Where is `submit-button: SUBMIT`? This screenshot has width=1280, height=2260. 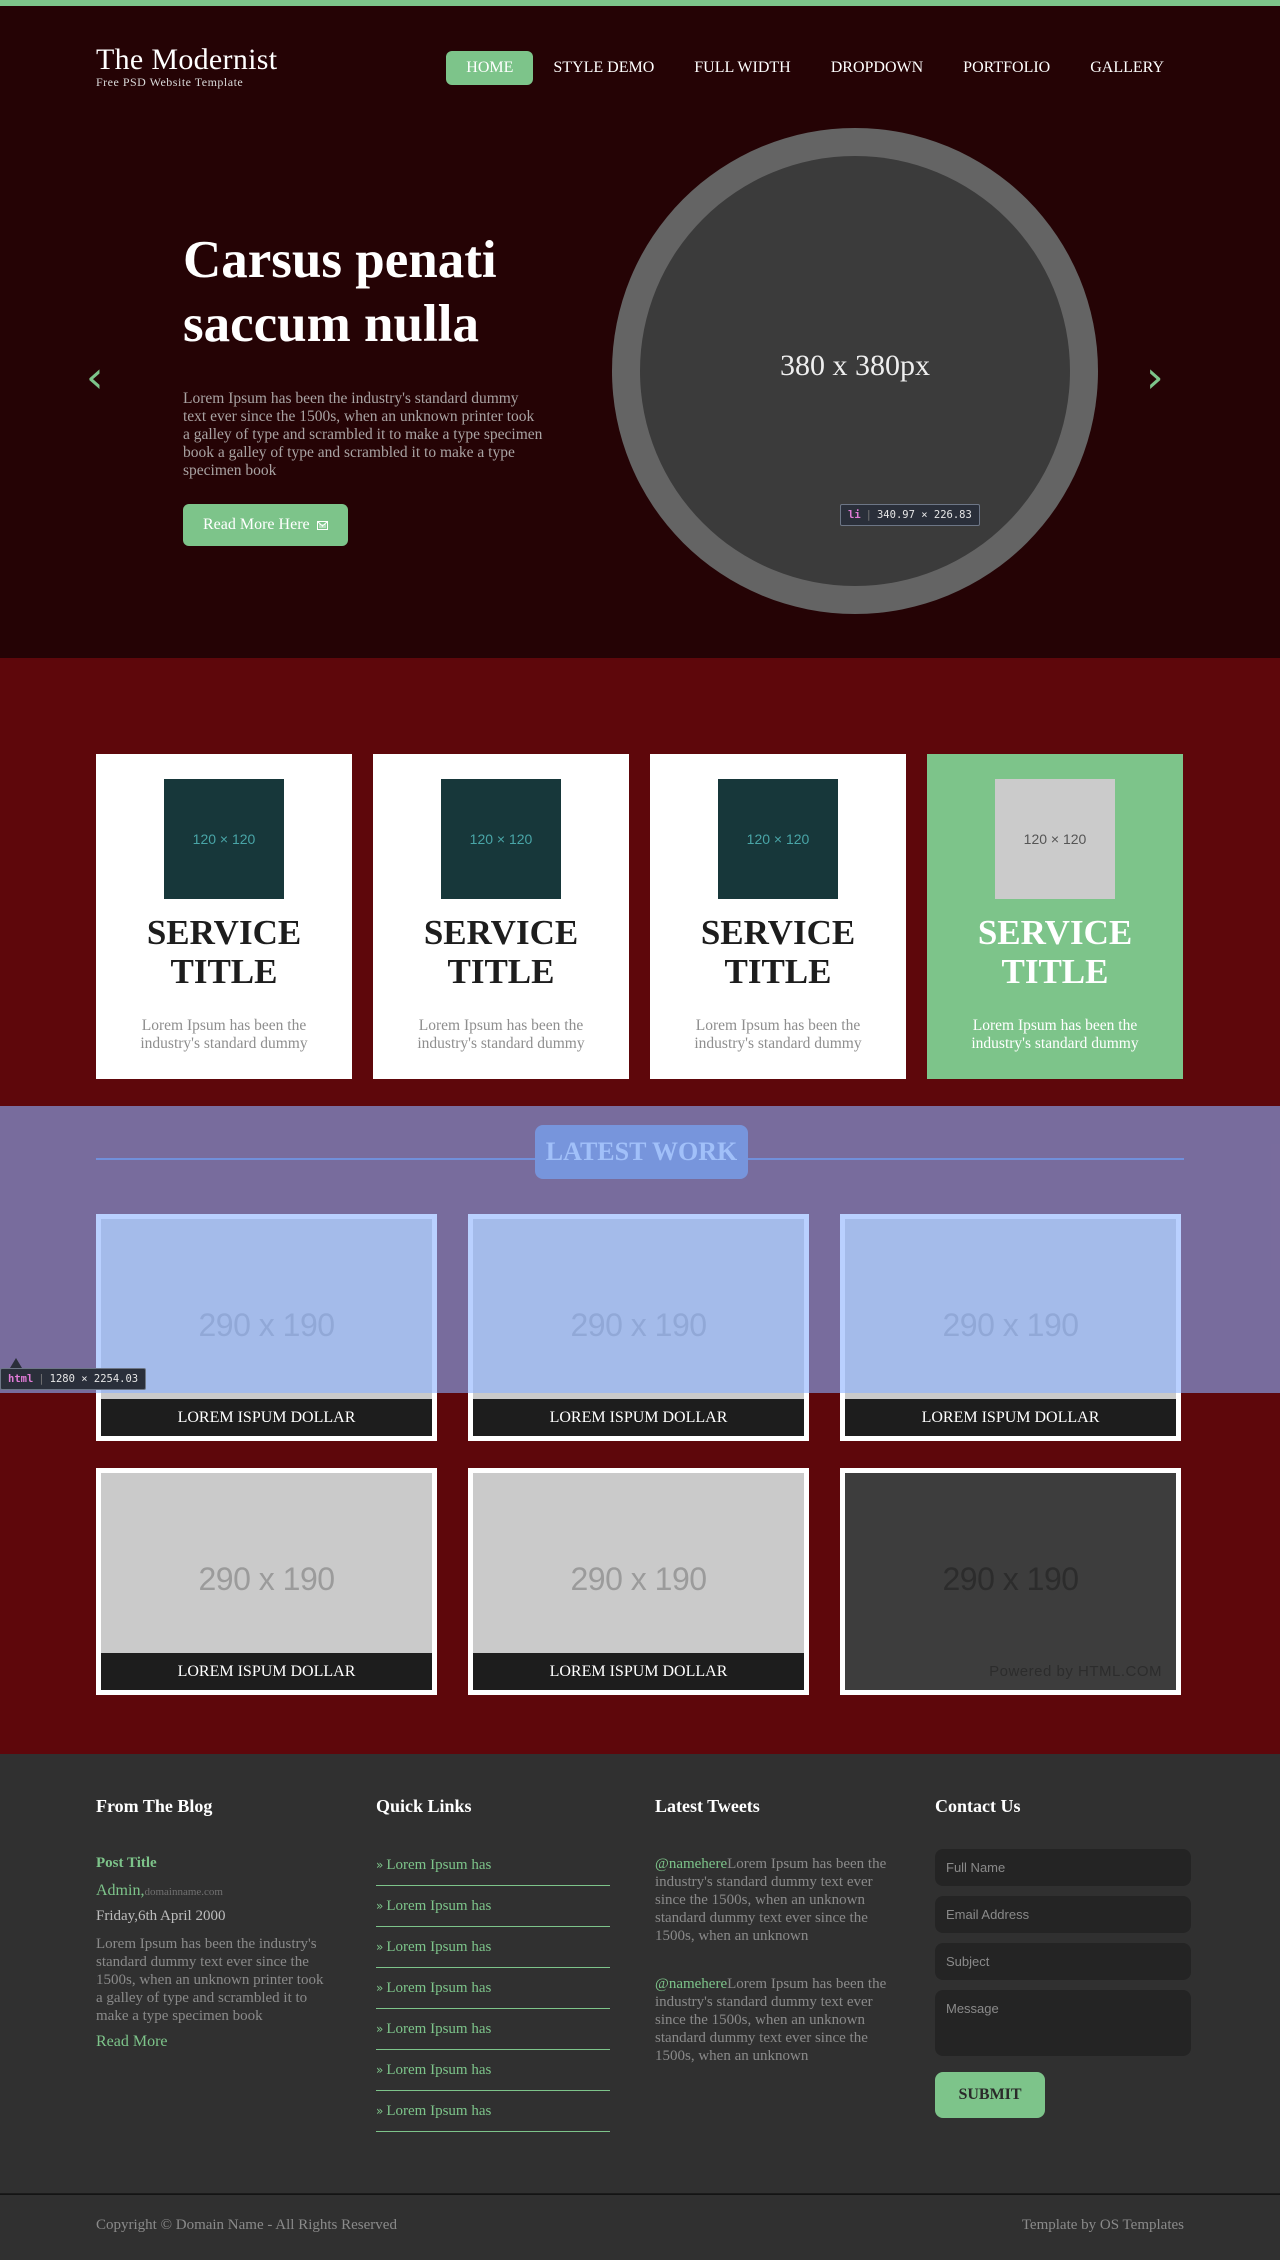
submit-button: SUBMIT is located at coordinates (990, 2095).